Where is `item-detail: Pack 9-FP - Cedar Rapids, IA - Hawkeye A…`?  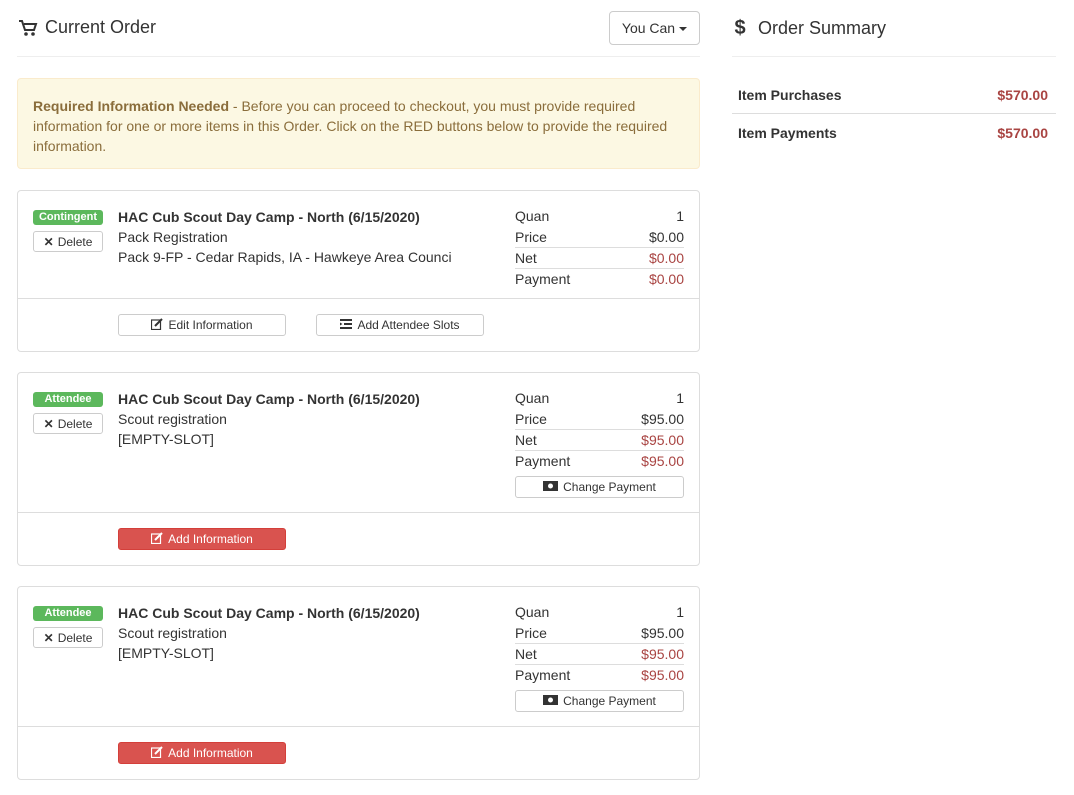
item-detail: Pack 9-FP - Cedar Rapids, IA - Hawkeye A… is located at coordinates (285, 257).